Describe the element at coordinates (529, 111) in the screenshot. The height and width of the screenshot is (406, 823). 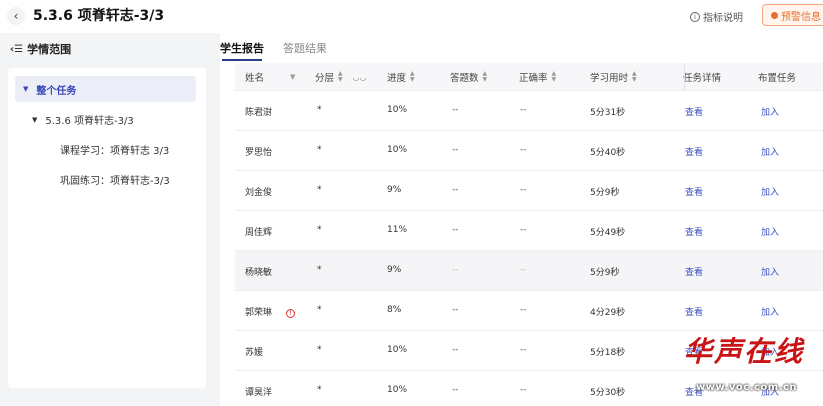
I see `table-row: 陈君澍 * 10% -- -- 5分31秒 查看 加入` at that location.